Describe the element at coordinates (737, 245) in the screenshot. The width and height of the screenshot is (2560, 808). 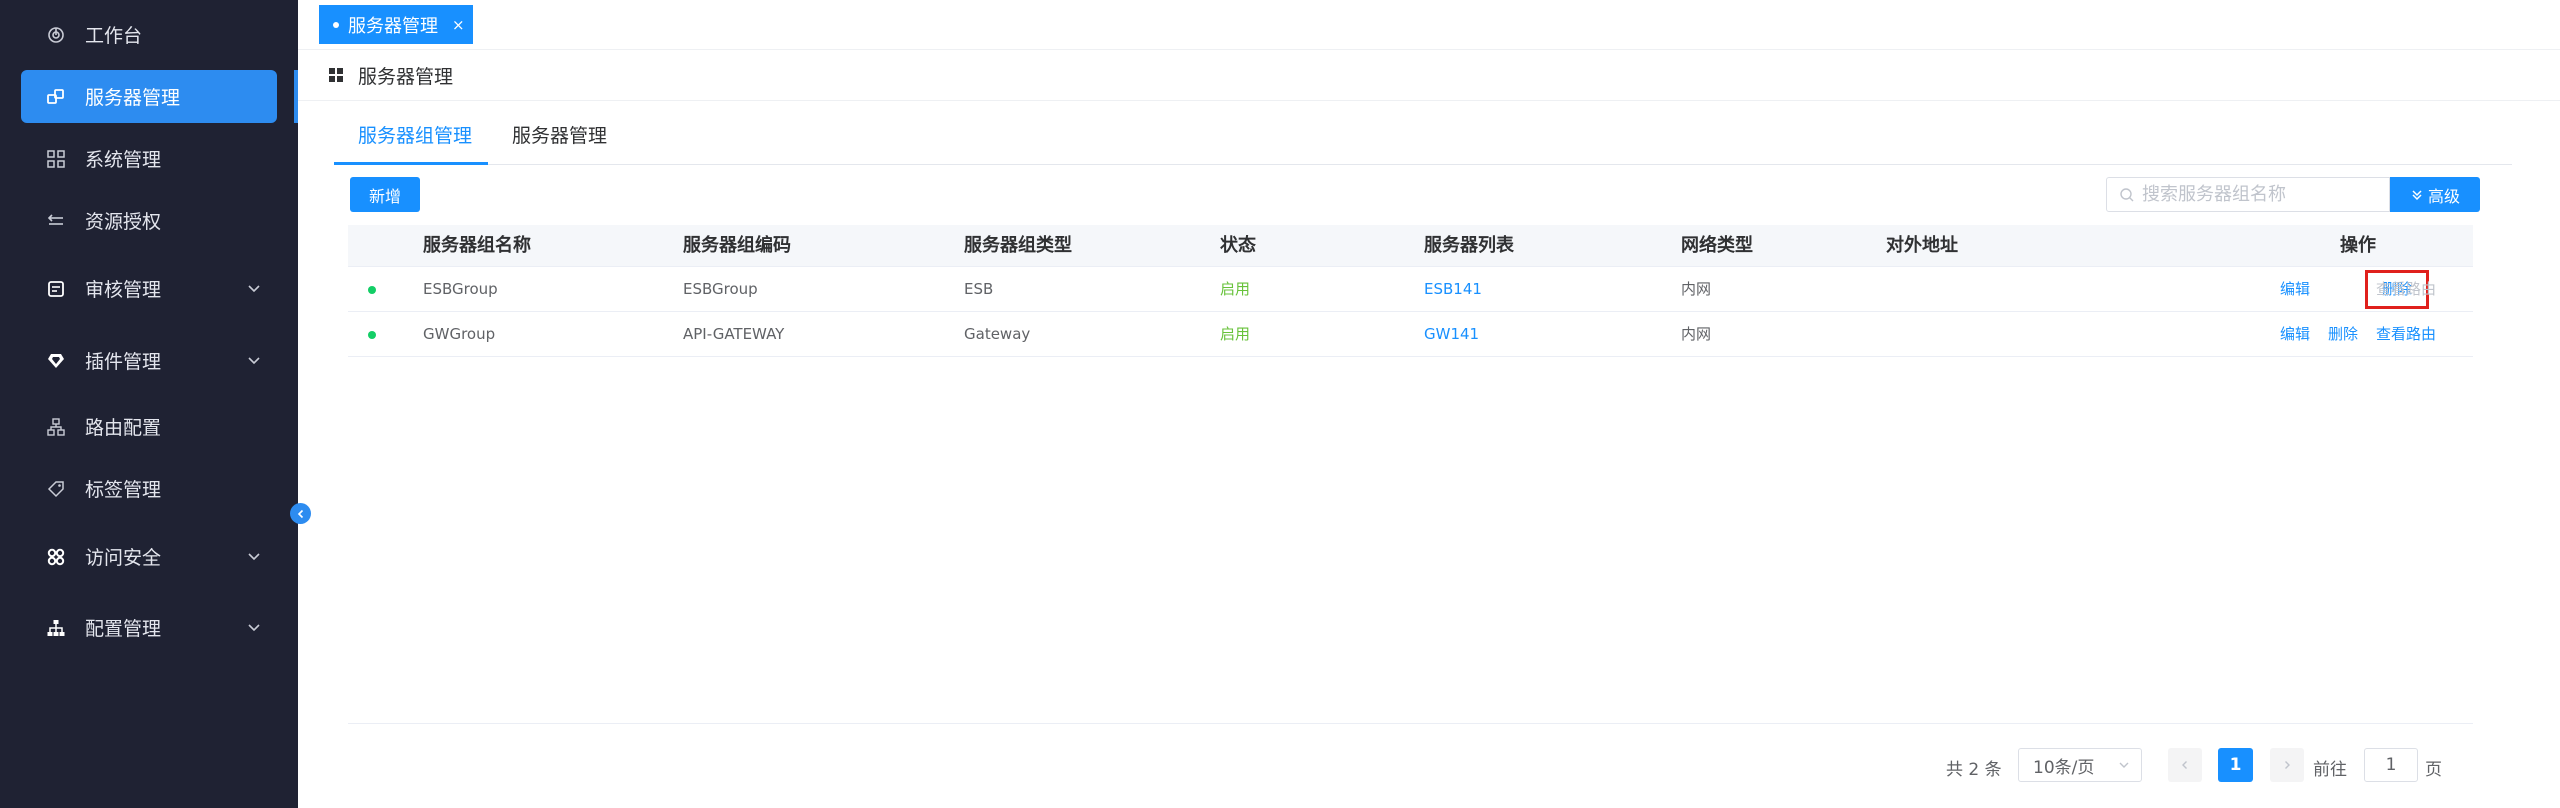
I see `col-header-code: 服务器组编码` at that location.